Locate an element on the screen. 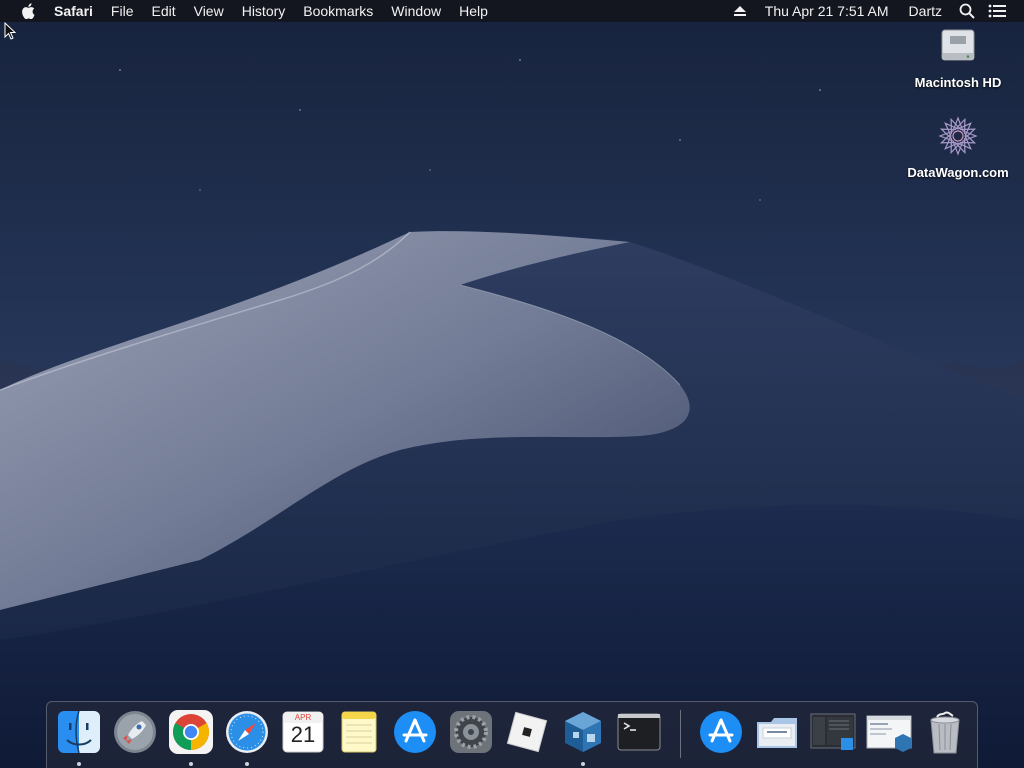 This screenshot has height=768, width=1024. menu-bookmarks: Bookmarks is located at coordinates (338, 11).